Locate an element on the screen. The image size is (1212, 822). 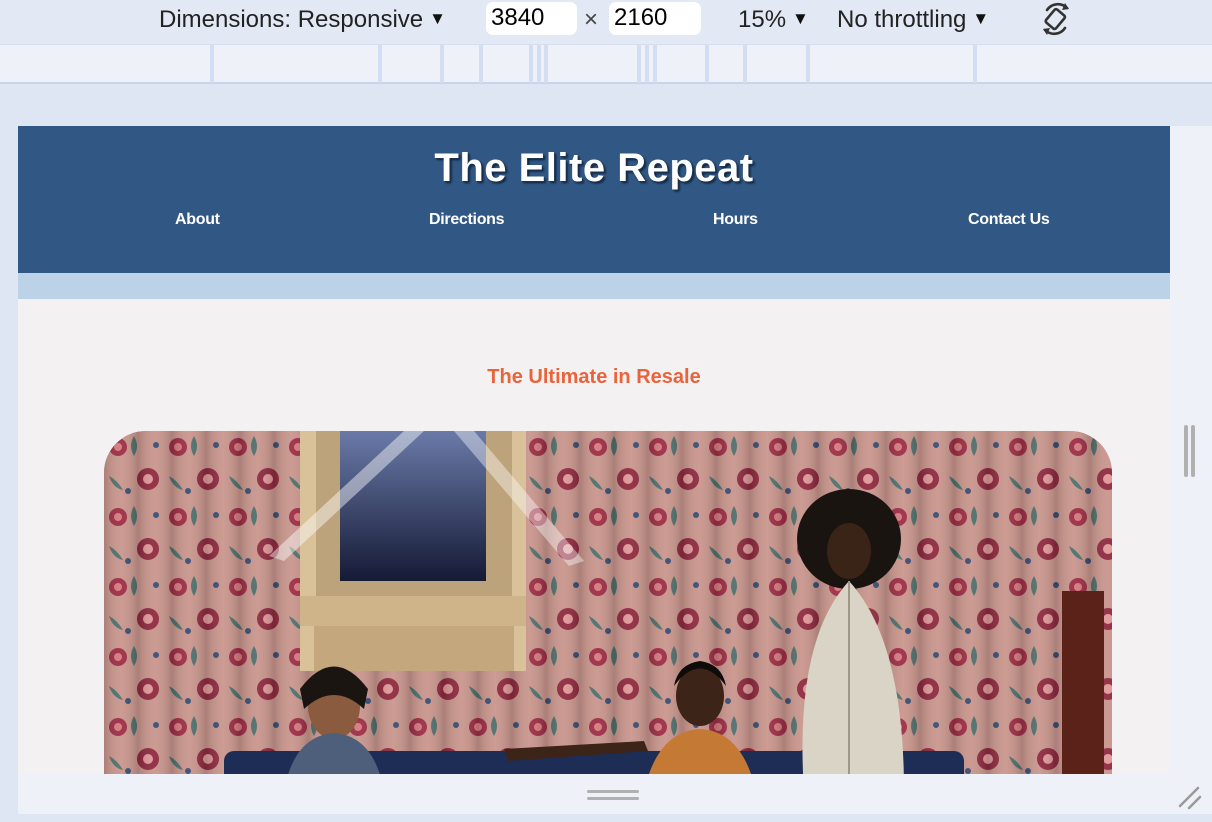
nav-link-hours: Hours is located at coordinates (735, 220).